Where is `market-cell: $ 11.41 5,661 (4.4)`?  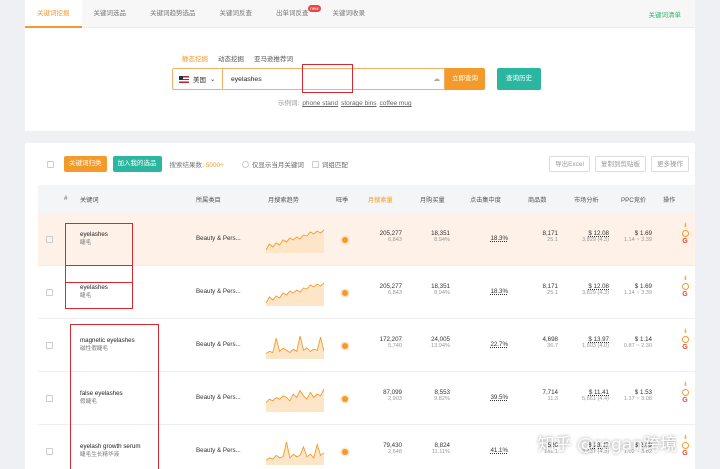 market-cell: $ 11.41 5,661 (4.4) is located at coordinates (595, 395).